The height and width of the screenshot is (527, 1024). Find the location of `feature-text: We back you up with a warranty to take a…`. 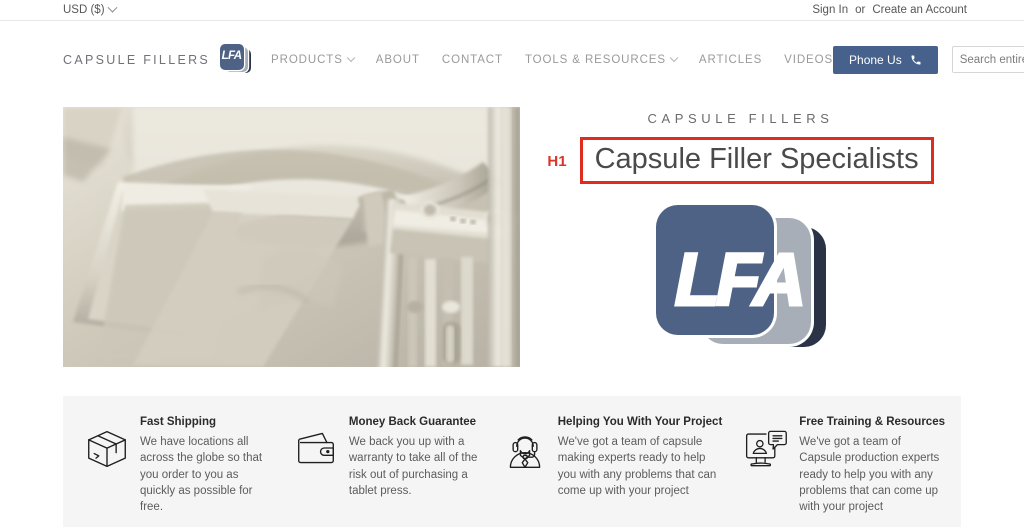

feature-text: We back you up with a warranty to take a… is located at coordinates (413, 466).